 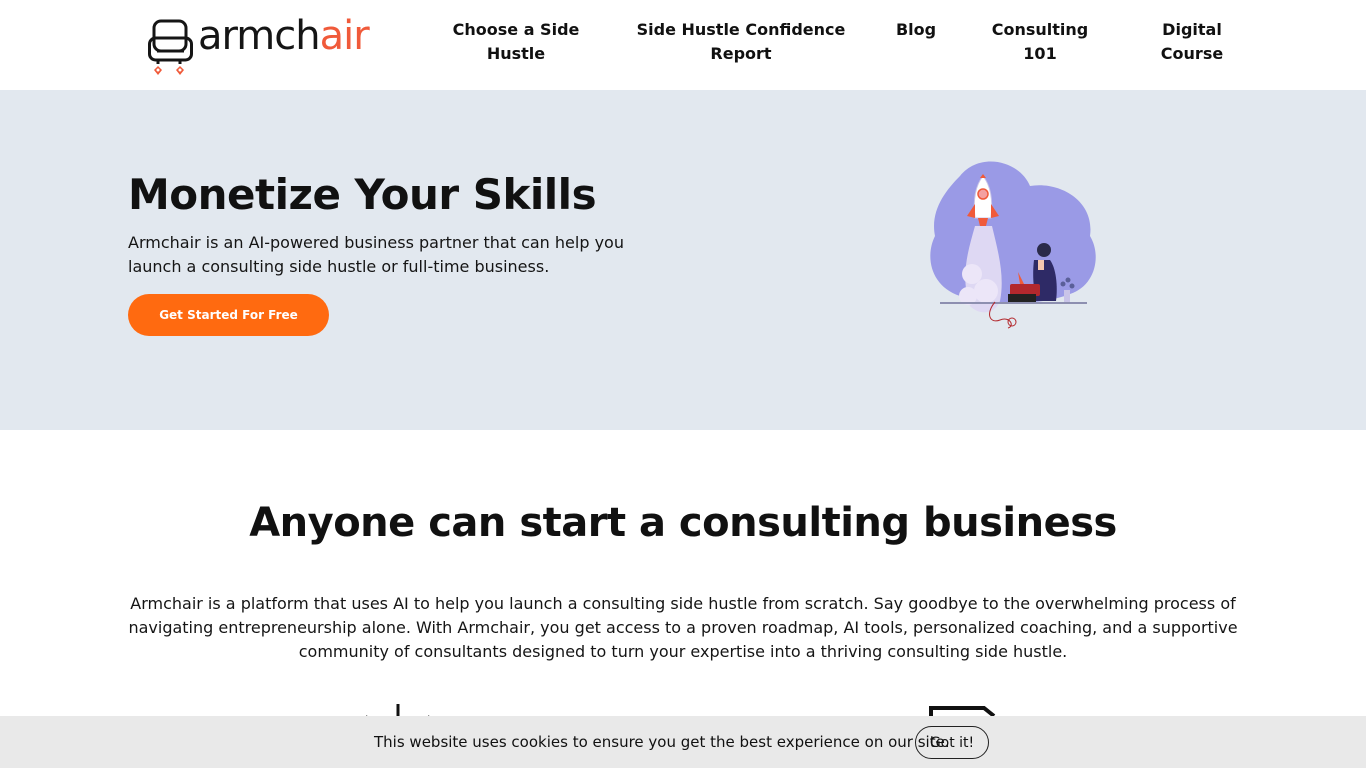 I want to click on armchair-logo: armchair, so click(x=268, y=45).